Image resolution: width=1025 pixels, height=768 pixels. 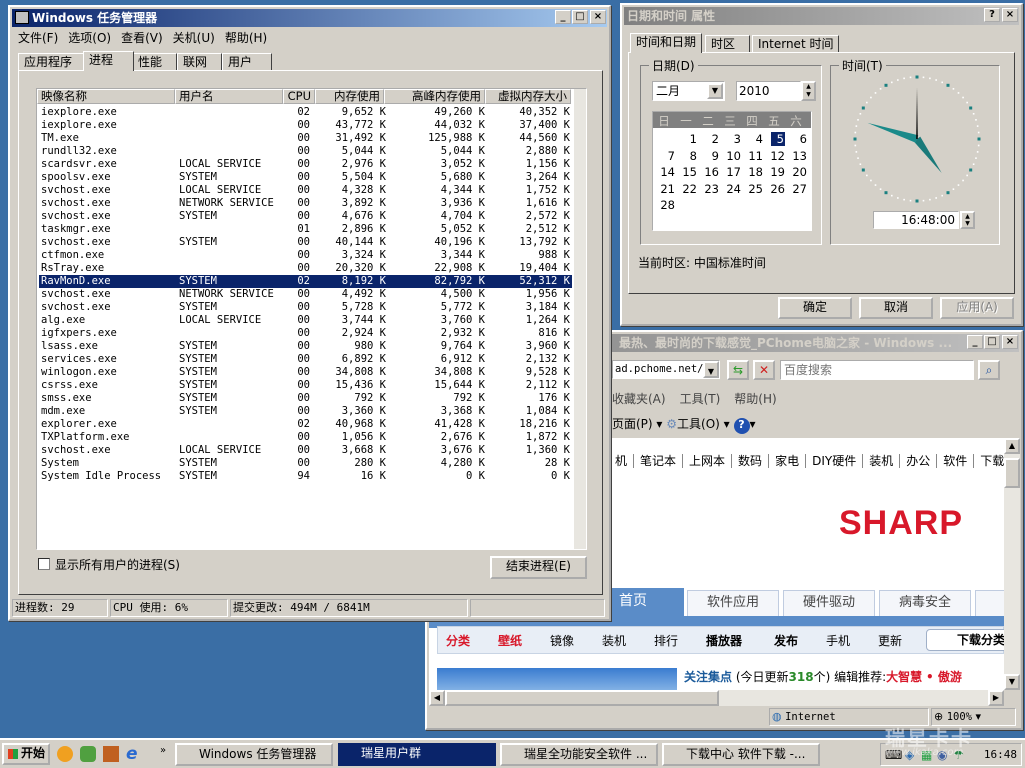 What do you see at coordinates (708, 139) in the screenshot?
I see `calendar-day: 2` at bounding box center [708, 139].